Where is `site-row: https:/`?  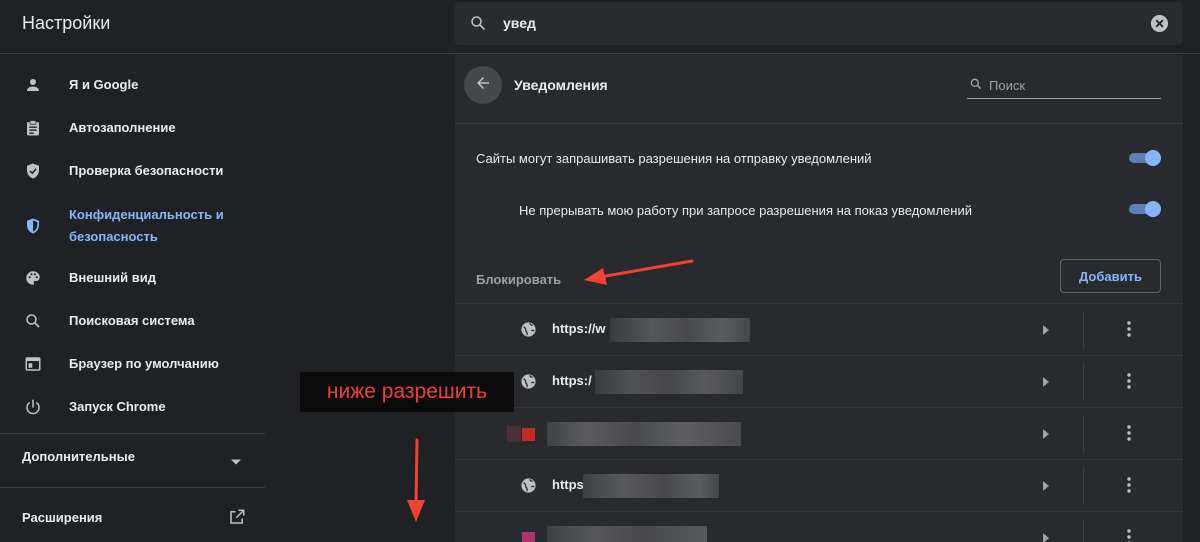 site-row: https:/ is located at coordinates (819, 381).